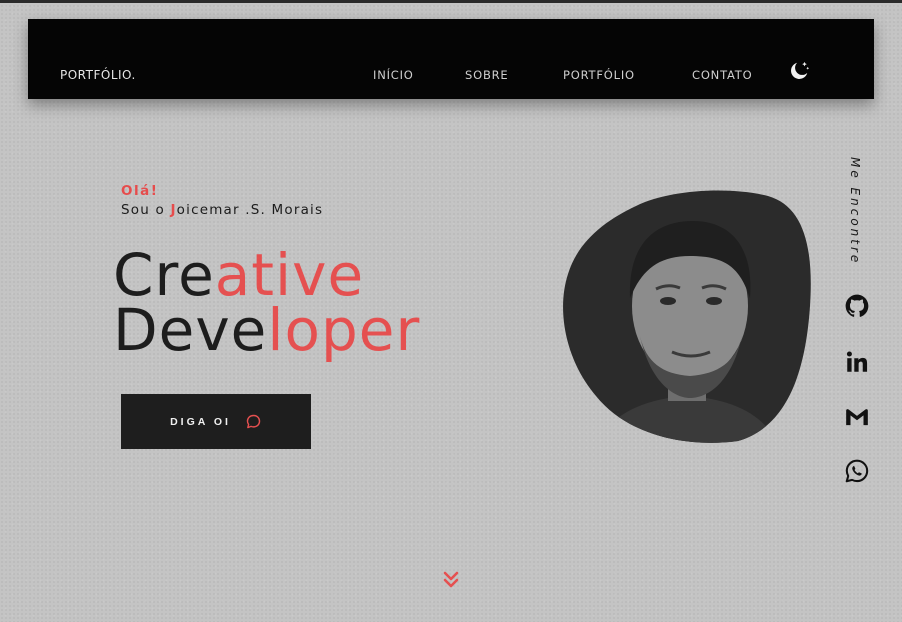 The image size is (902, 622). I want to click on intro-text: Sou o Joicemar .S. Morais, so click(222, 210).